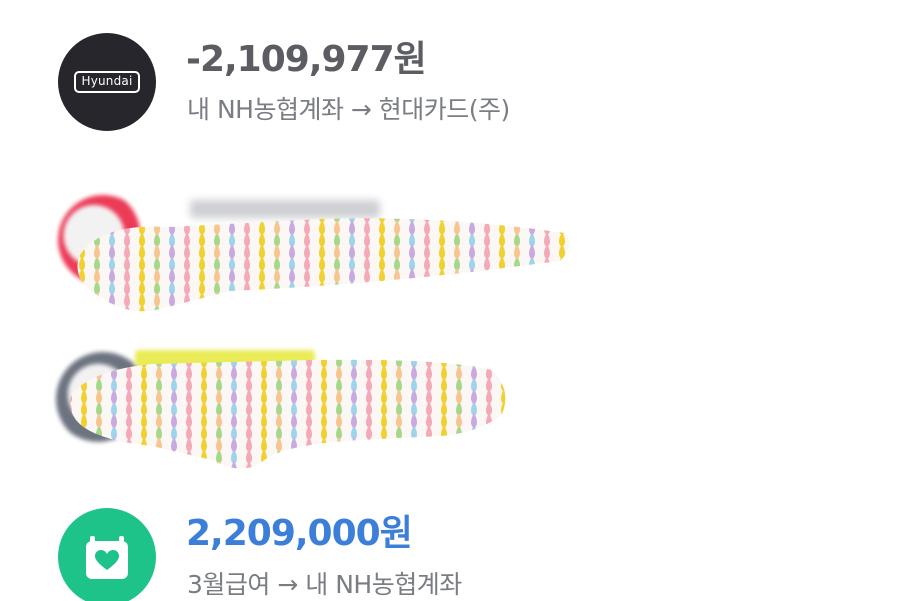 Image resolution: width=900 pixels, height=601 pixels. I want to click on hyundai-logo-icon: Hyundai, so click(107, 82).